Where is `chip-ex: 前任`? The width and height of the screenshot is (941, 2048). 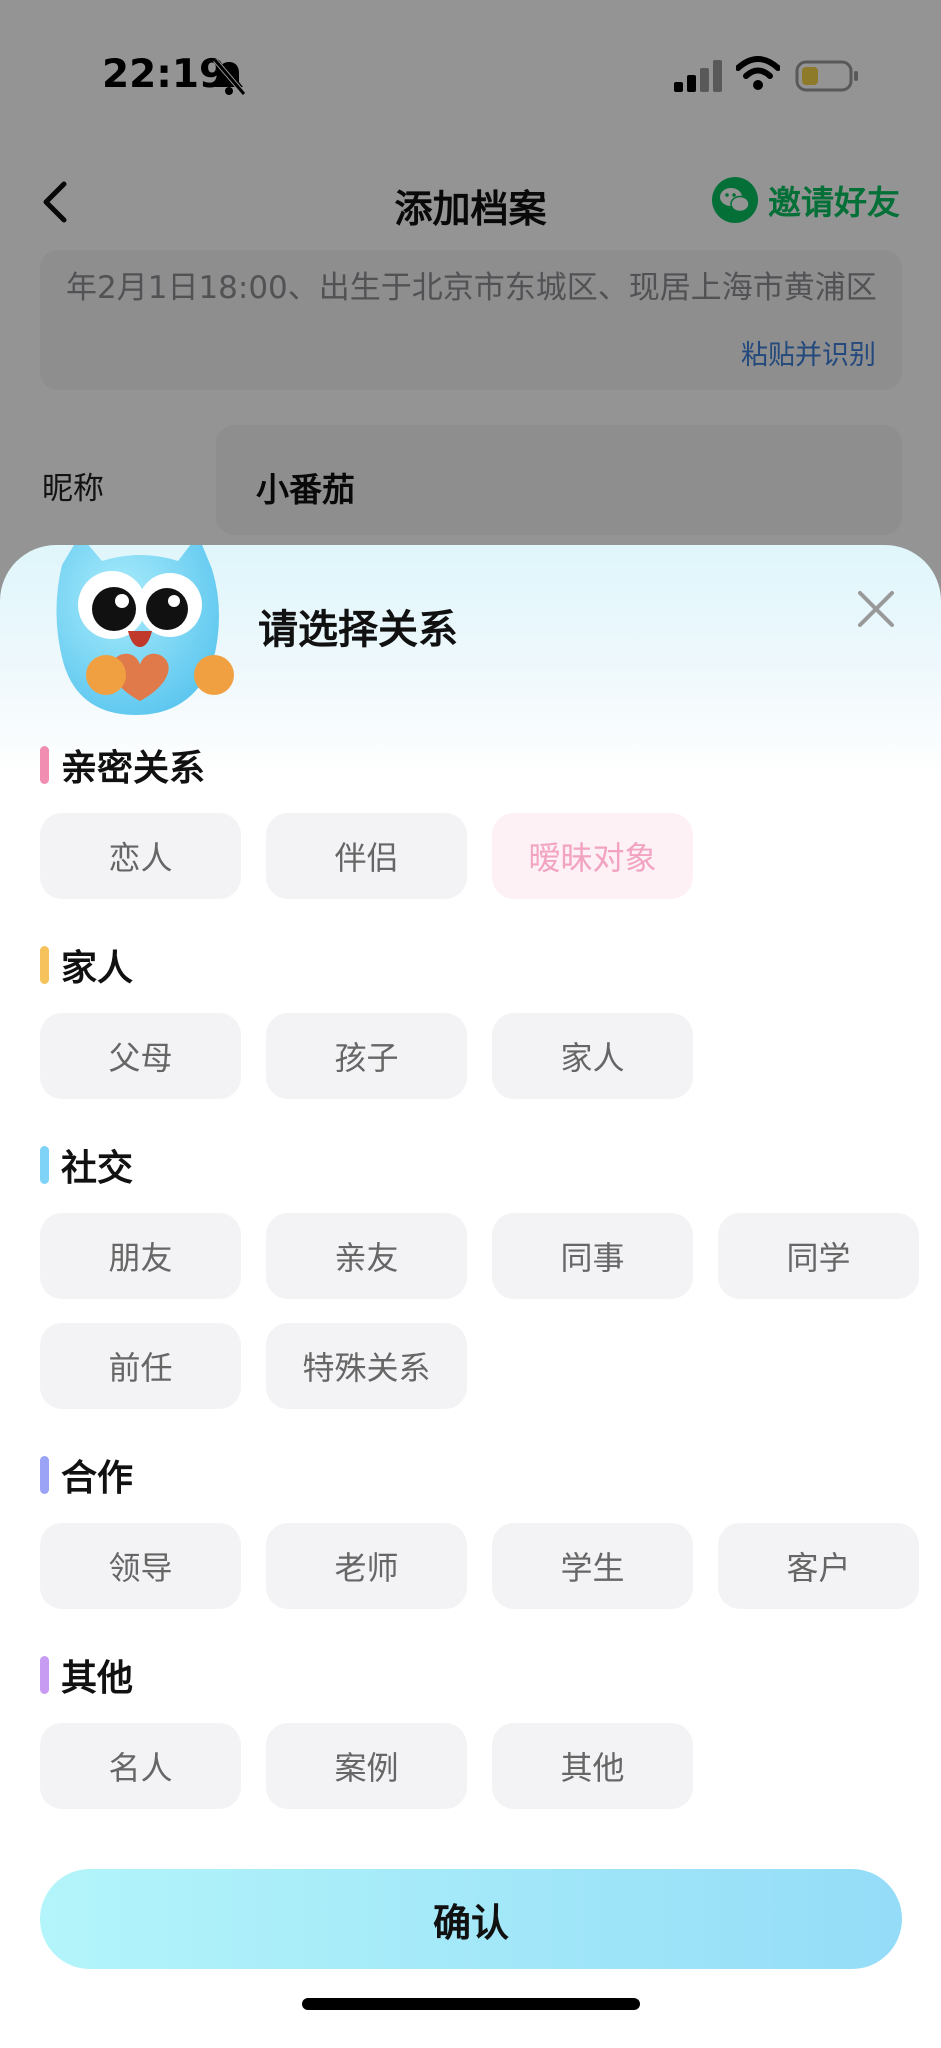
chip-ex: 前任 is located at coordinates (140, 1366).